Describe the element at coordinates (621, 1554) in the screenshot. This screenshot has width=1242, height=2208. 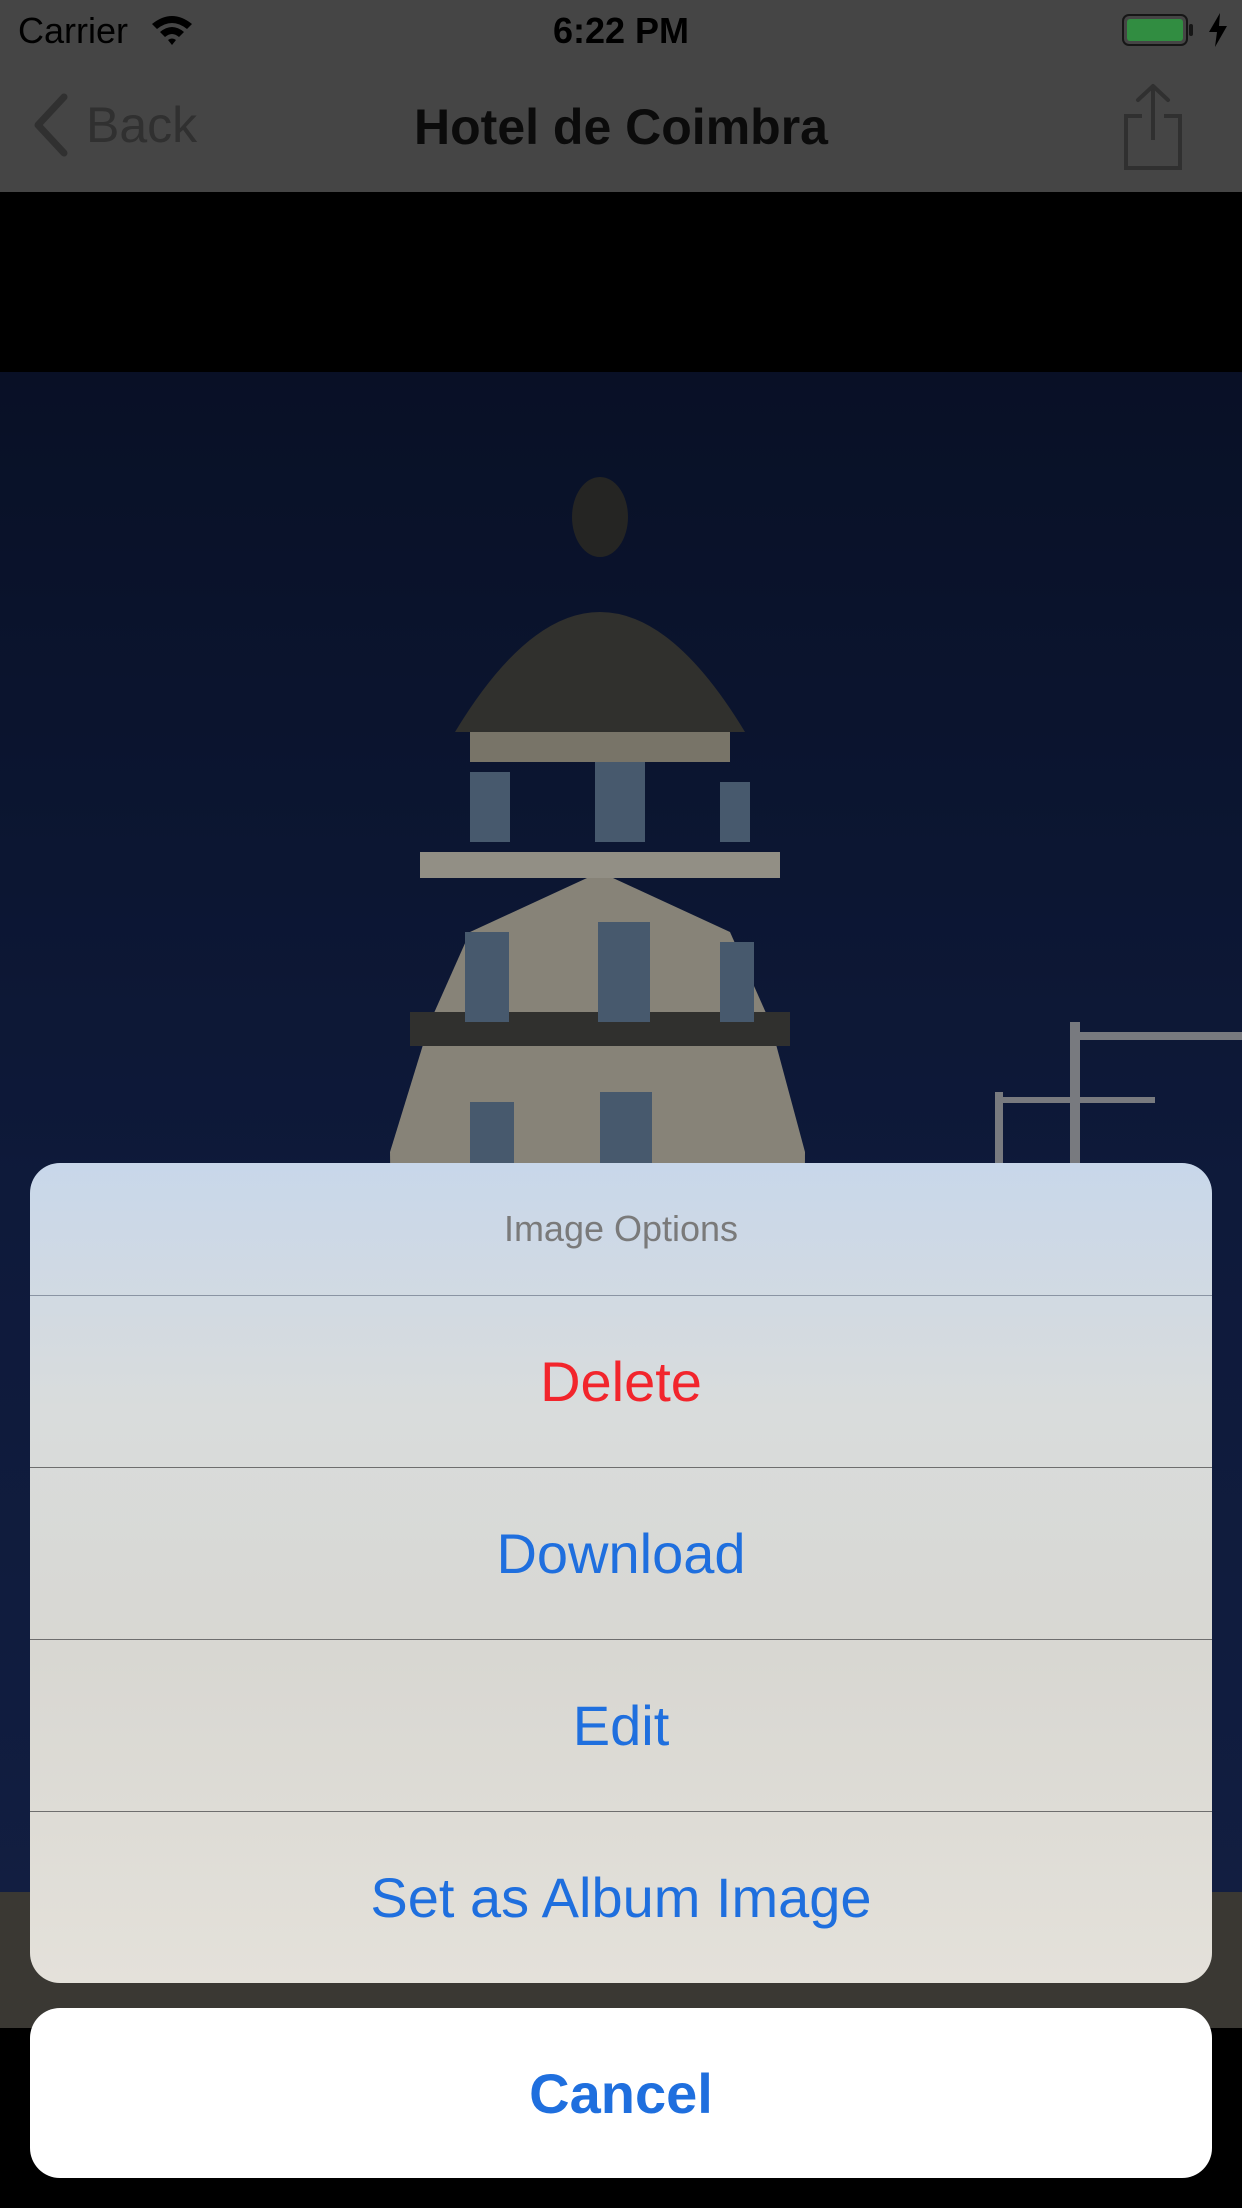
I see `download-button: Download` at that location.